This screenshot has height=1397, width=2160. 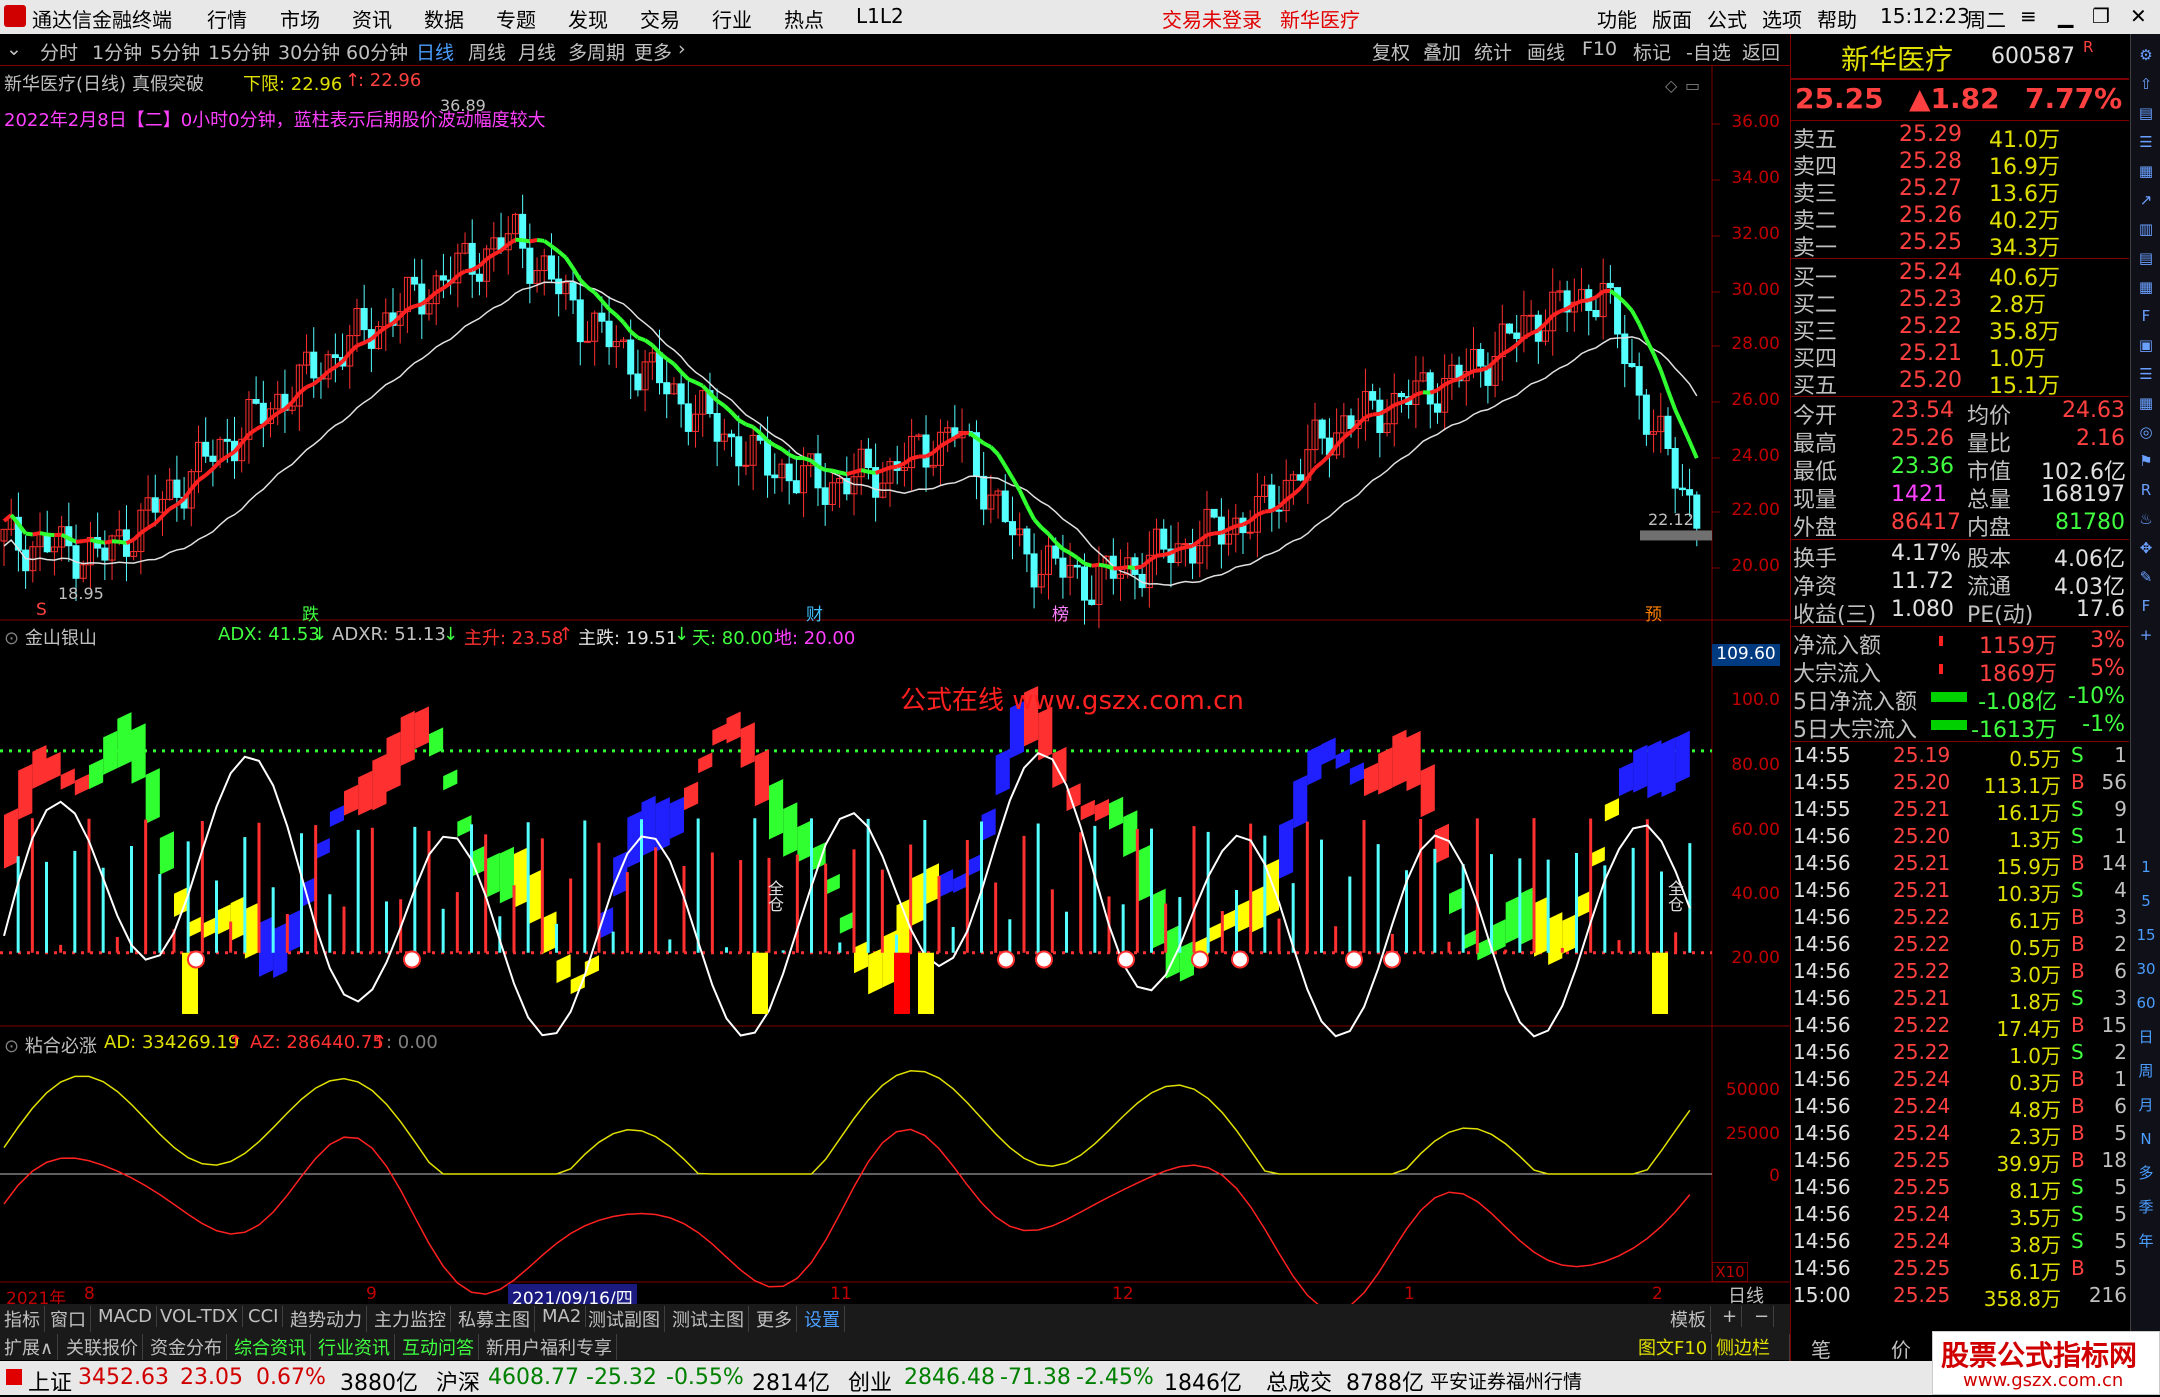 I want to click on bar-icon: ▦, so click(x=2146, y=171).